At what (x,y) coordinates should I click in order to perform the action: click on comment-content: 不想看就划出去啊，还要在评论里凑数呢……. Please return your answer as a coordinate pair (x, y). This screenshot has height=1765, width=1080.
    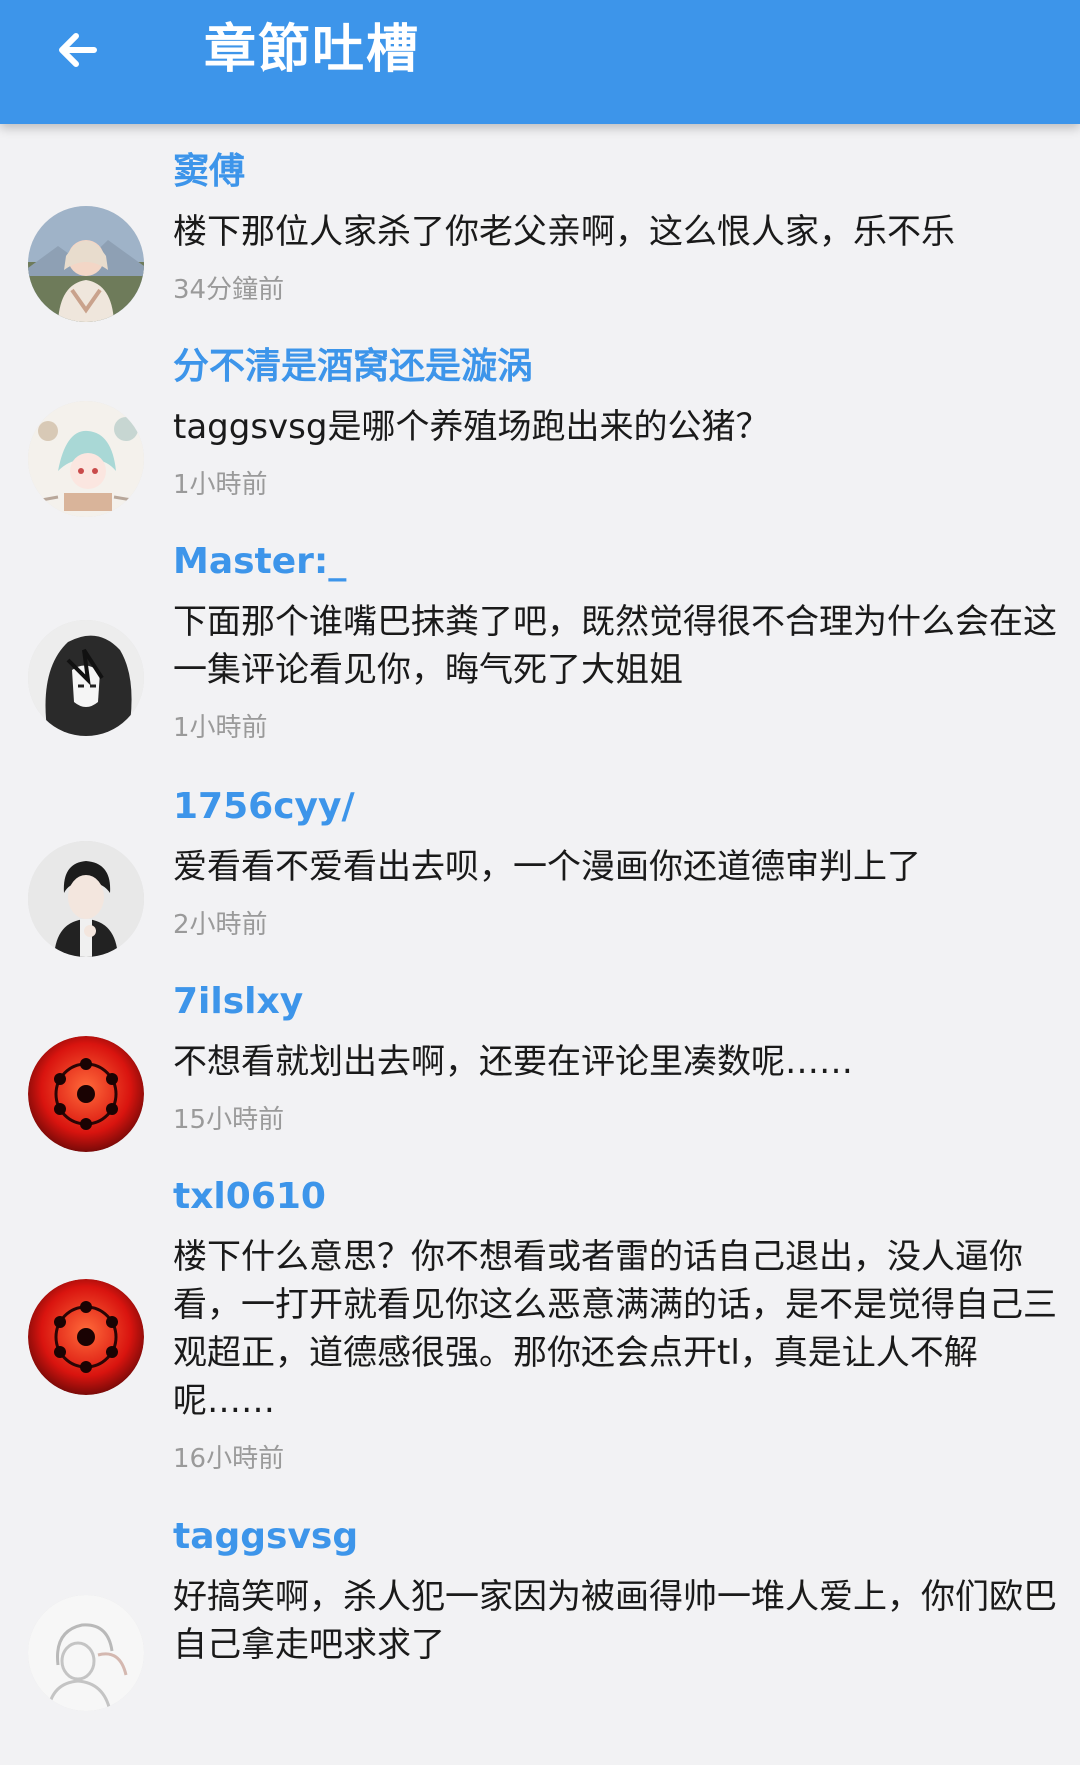
    Looking at the image, I should click on (513, 1062).